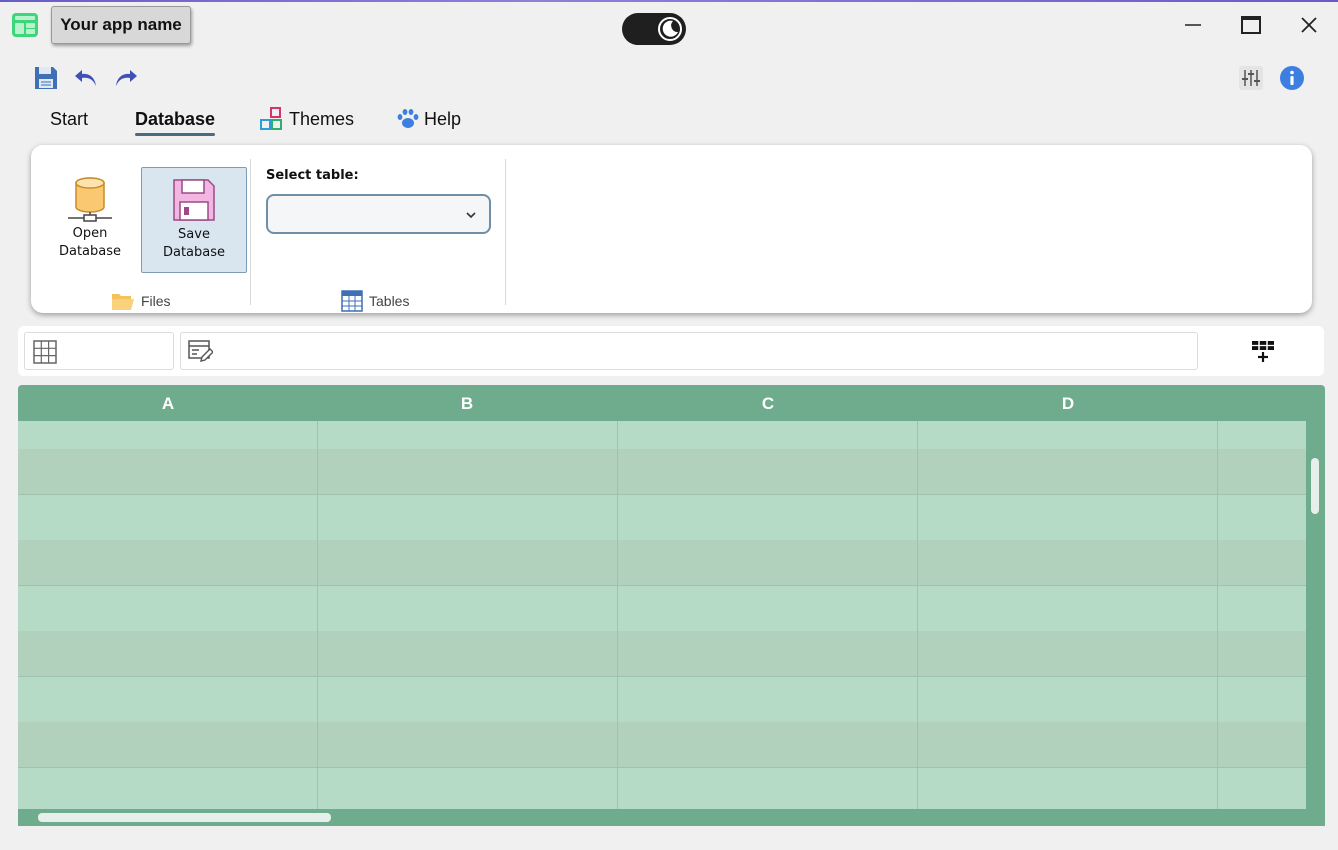 The image size is (1338, 850). Describe the element at coordinates (389, 301) in the screenshot. I see `tables-group-text: Tables` at that location.